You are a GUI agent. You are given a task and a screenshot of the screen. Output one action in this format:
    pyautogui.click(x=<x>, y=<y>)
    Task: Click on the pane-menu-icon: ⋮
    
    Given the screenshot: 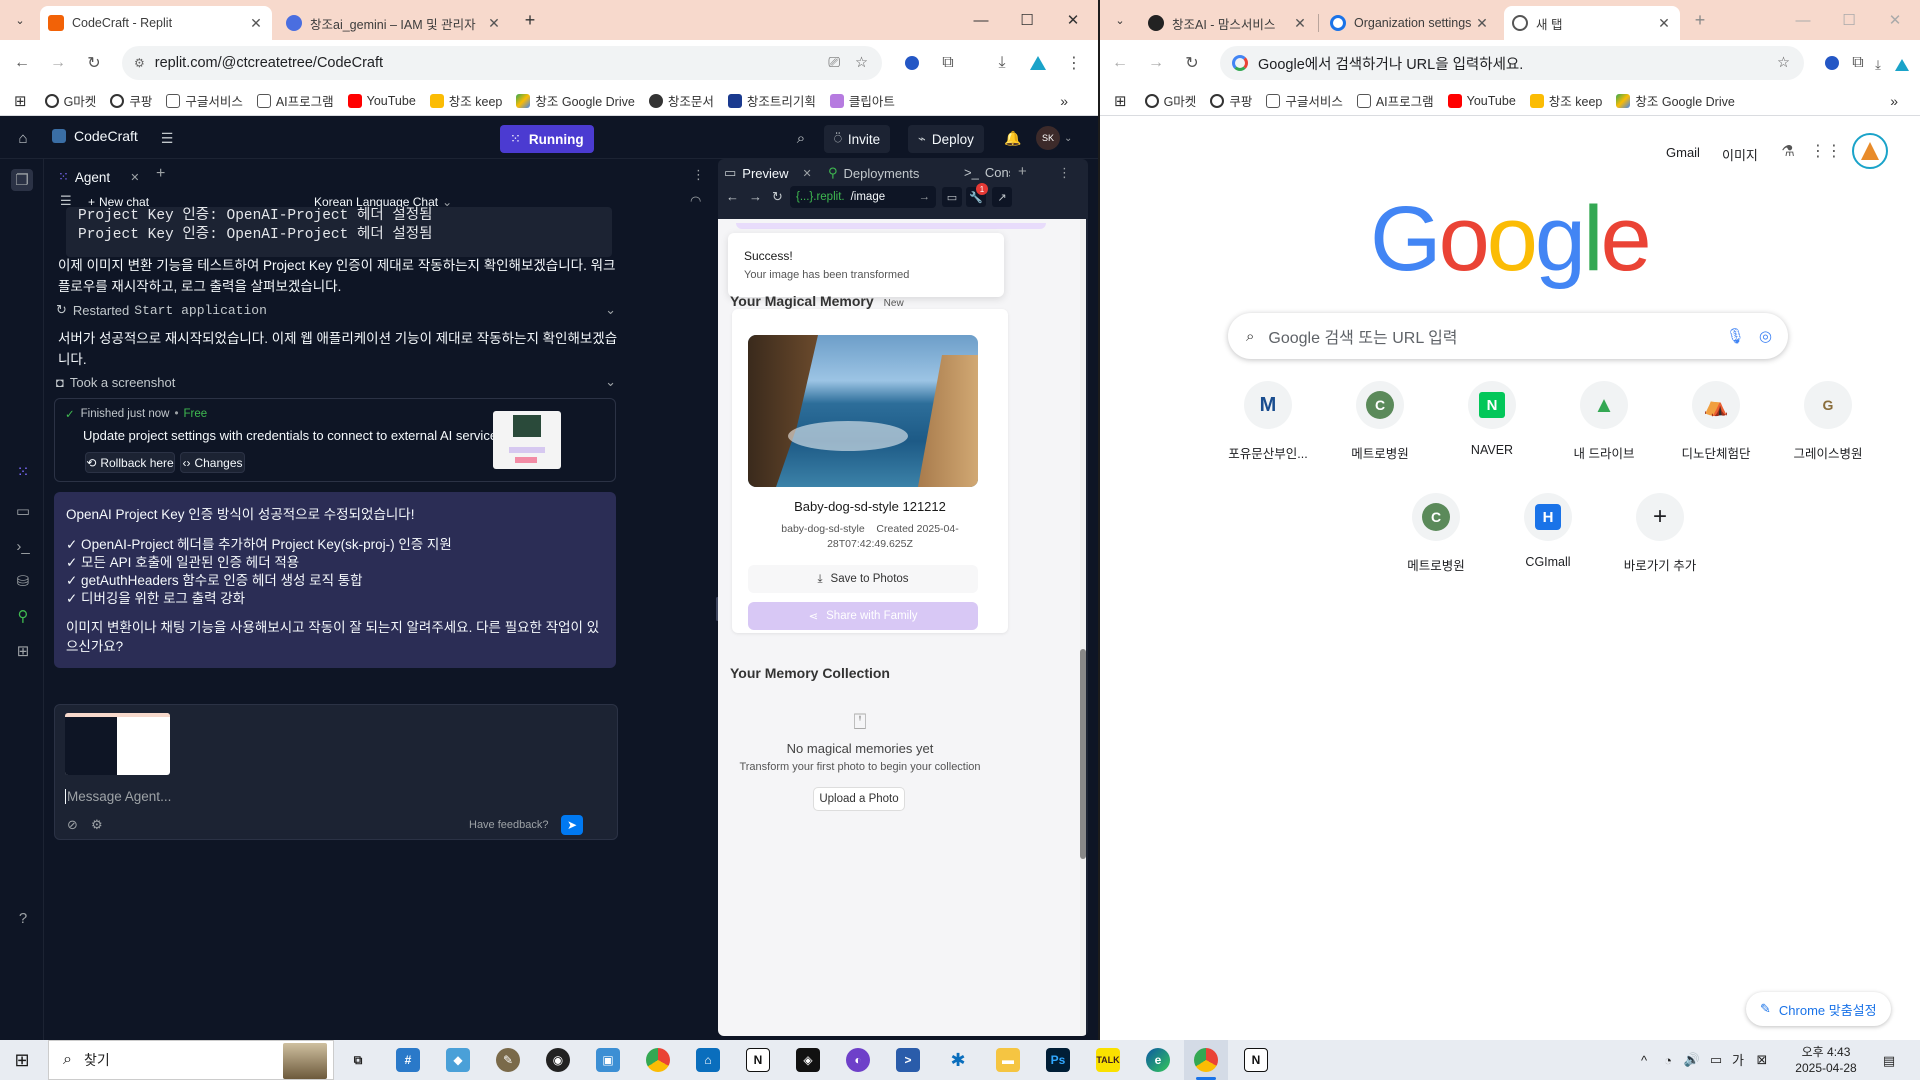 What is the action you would take?
    pyautogui.click(x=1064, y=173)
    